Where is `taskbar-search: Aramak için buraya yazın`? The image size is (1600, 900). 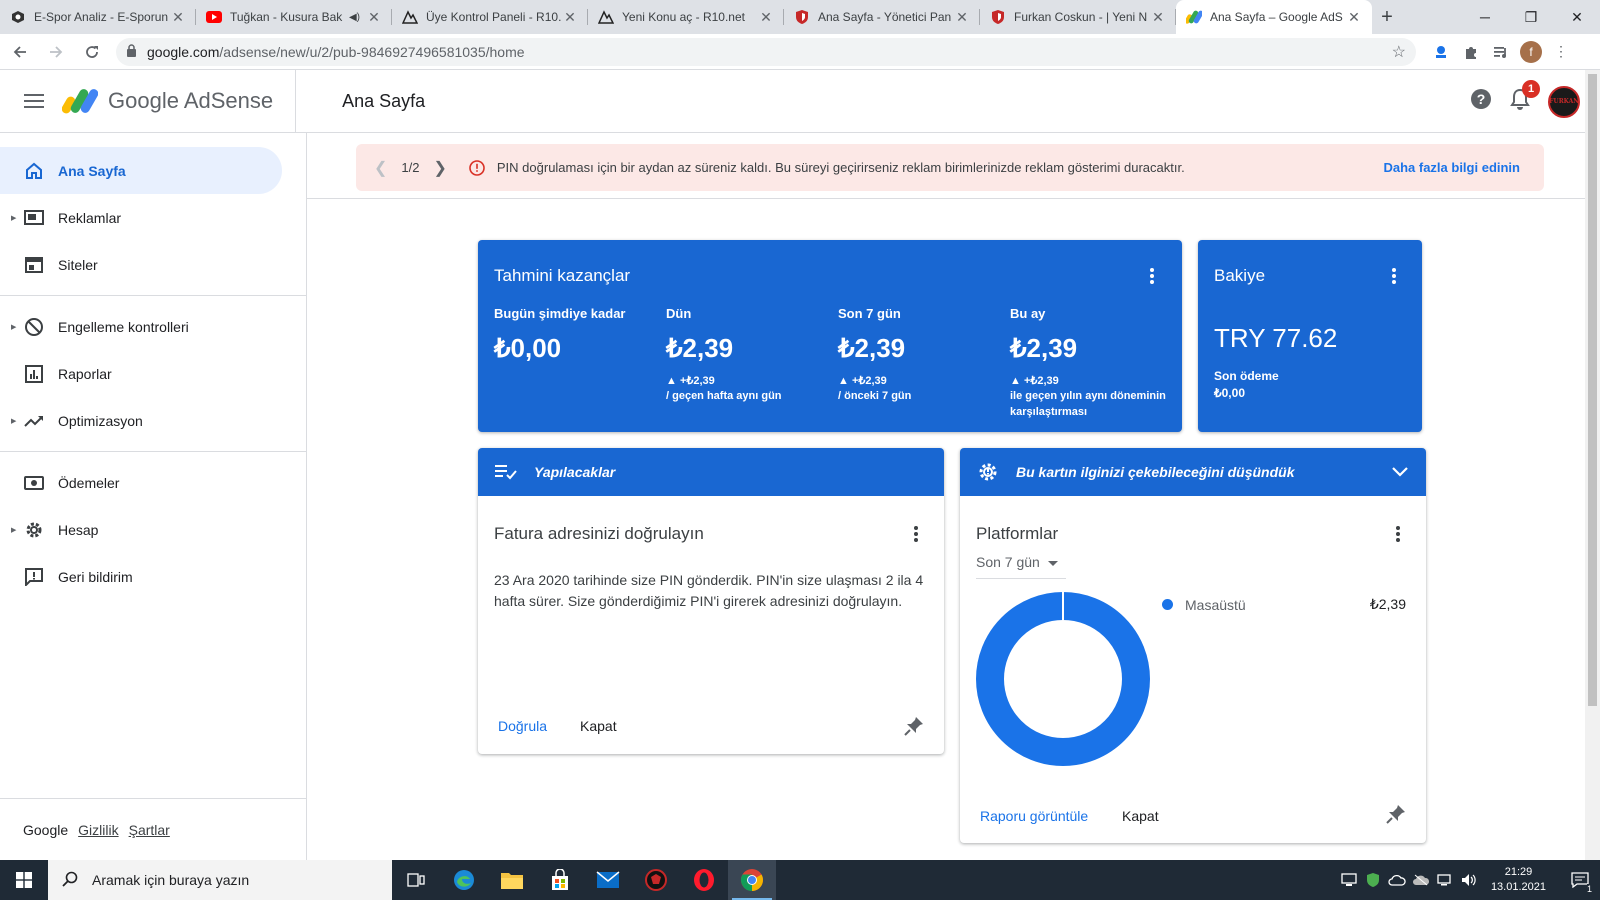 taskbar-search: Aramak için buraya yazın is located at coordinates (220, 880).